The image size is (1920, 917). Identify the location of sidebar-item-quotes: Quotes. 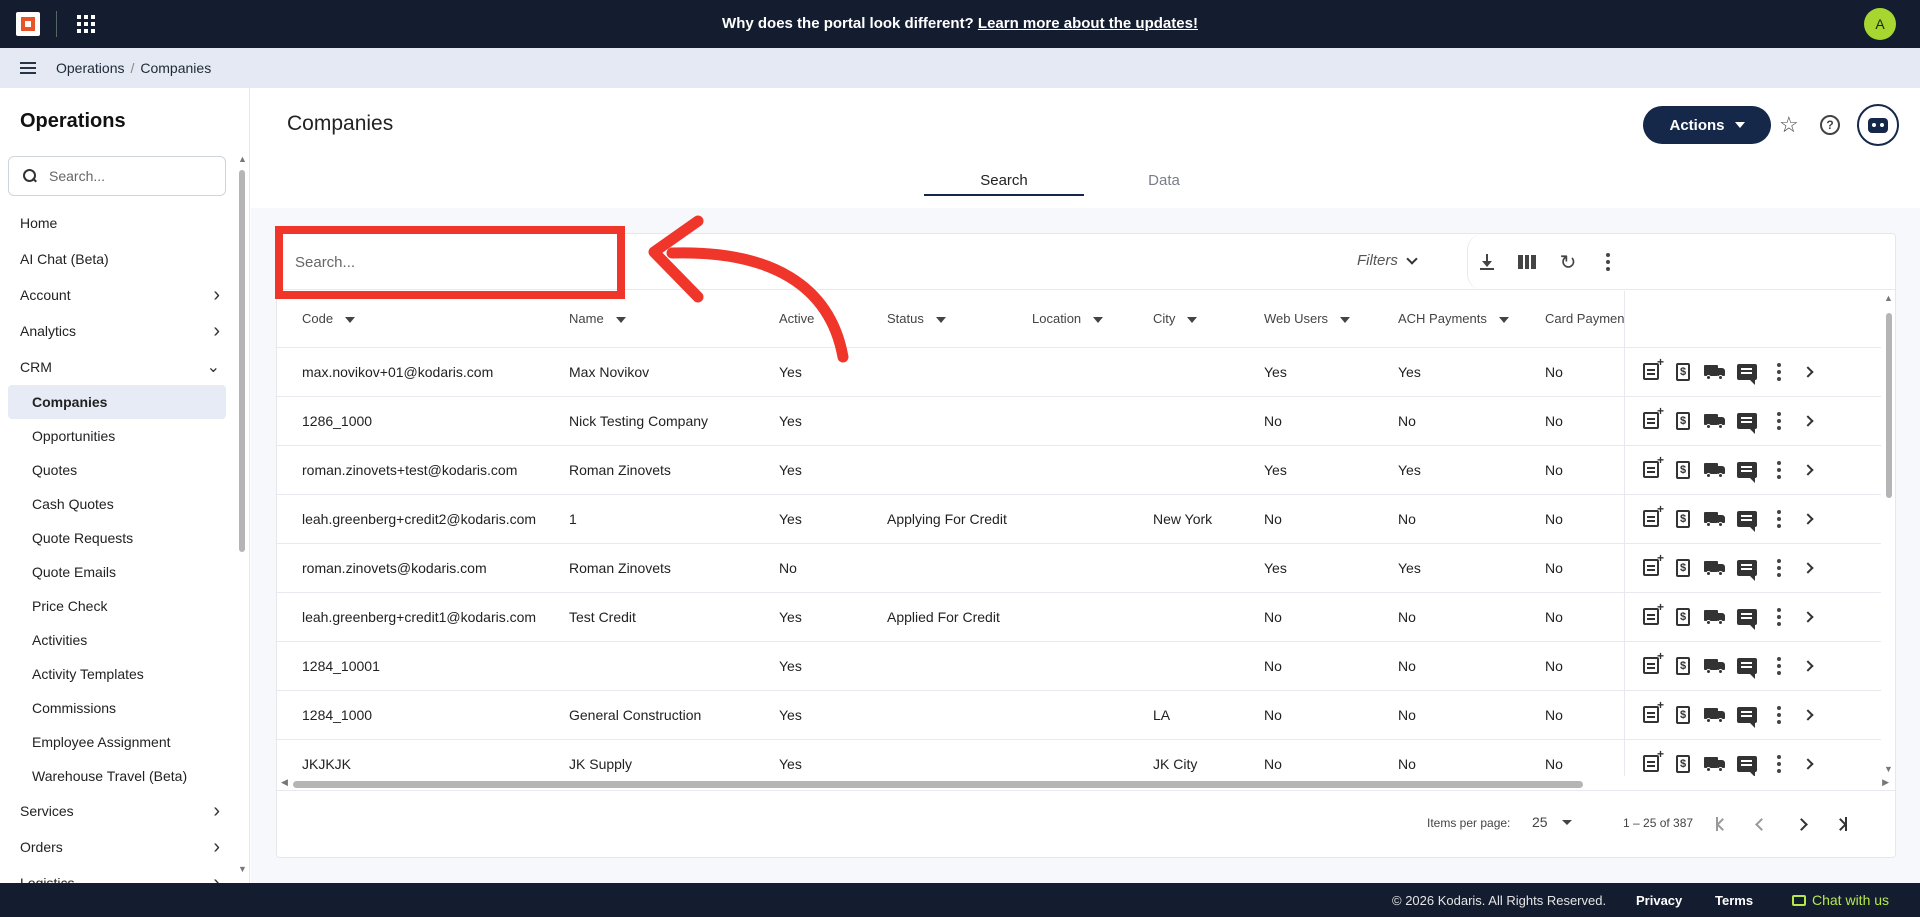
(117, 470).